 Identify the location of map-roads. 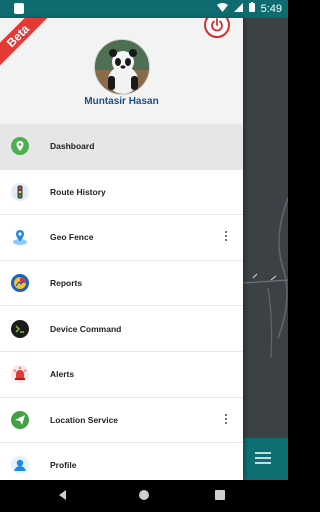
(265, 278).